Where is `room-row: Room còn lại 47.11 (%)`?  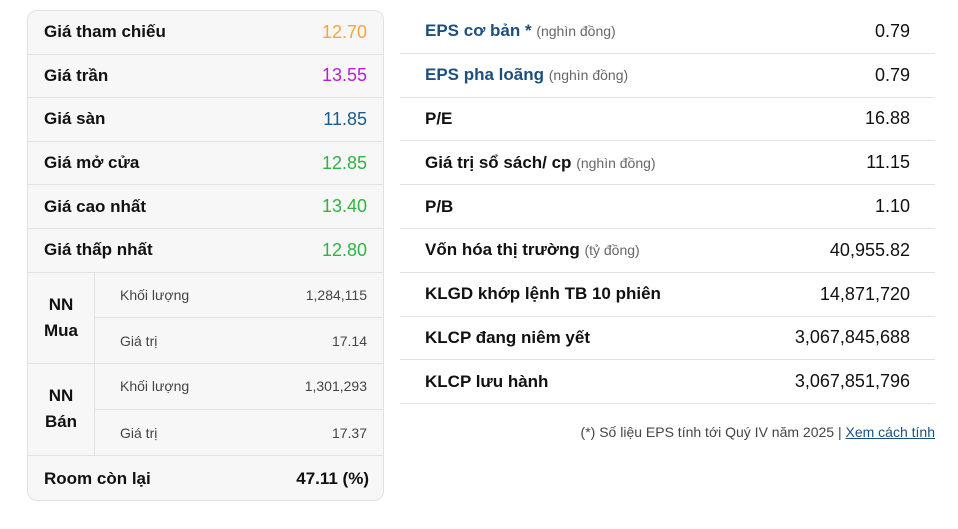 room-row: Room còn lại 47.11 (%) is located at coordinates (205, 478).